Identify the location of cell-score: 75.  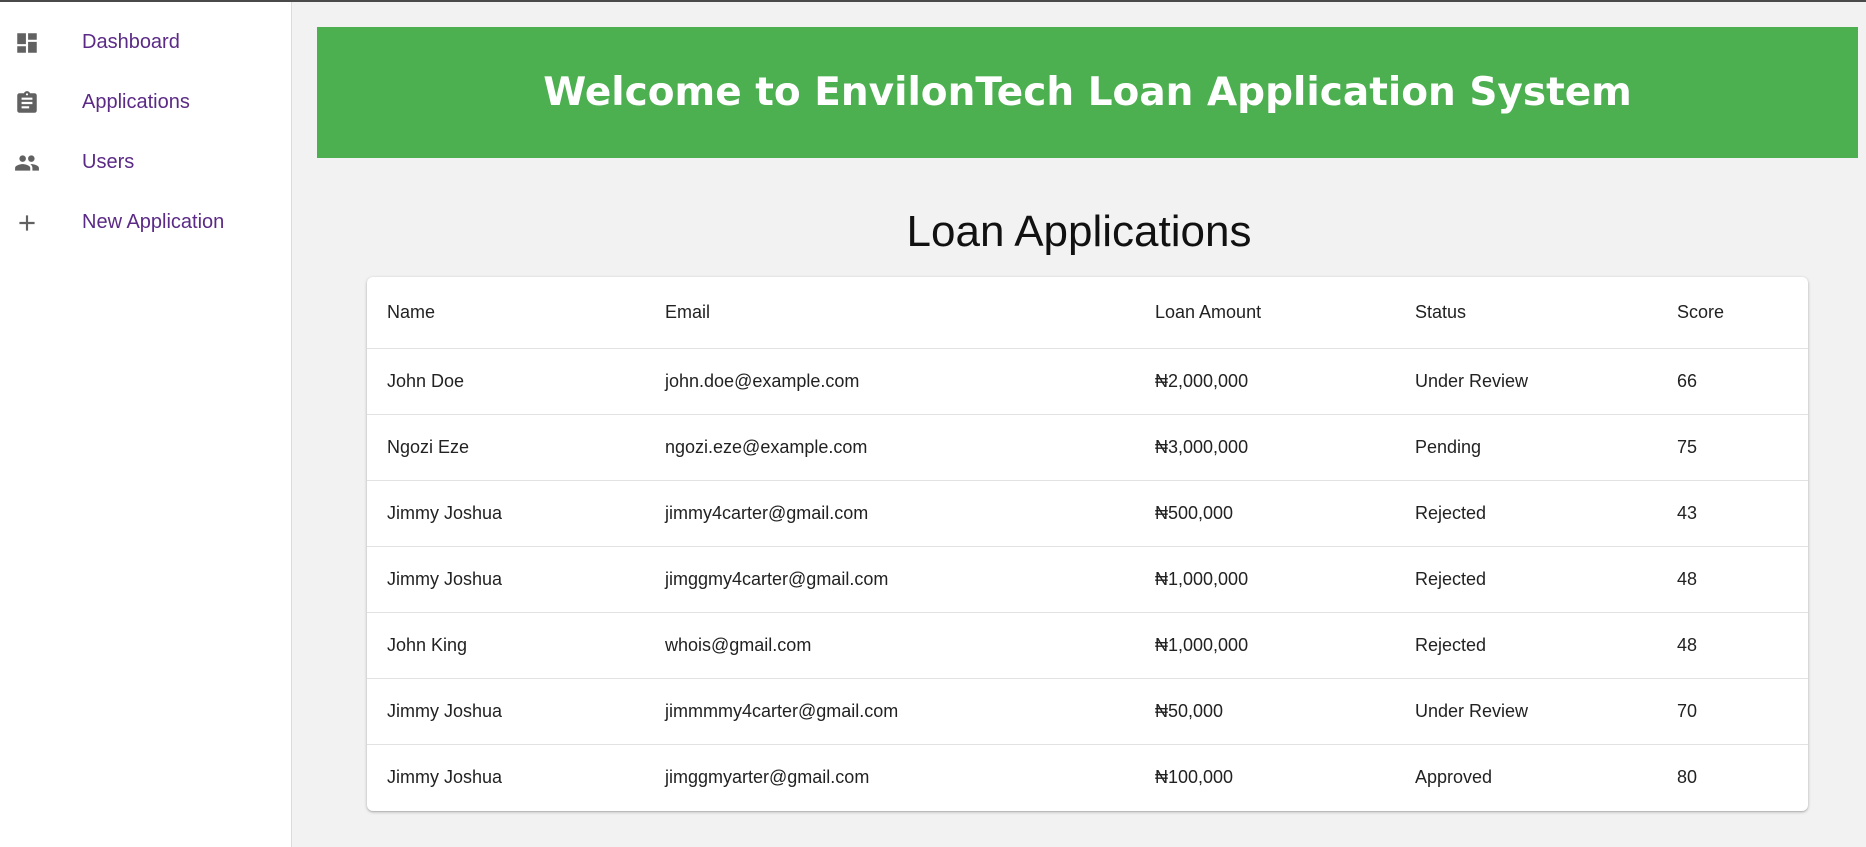
(1732, 447).